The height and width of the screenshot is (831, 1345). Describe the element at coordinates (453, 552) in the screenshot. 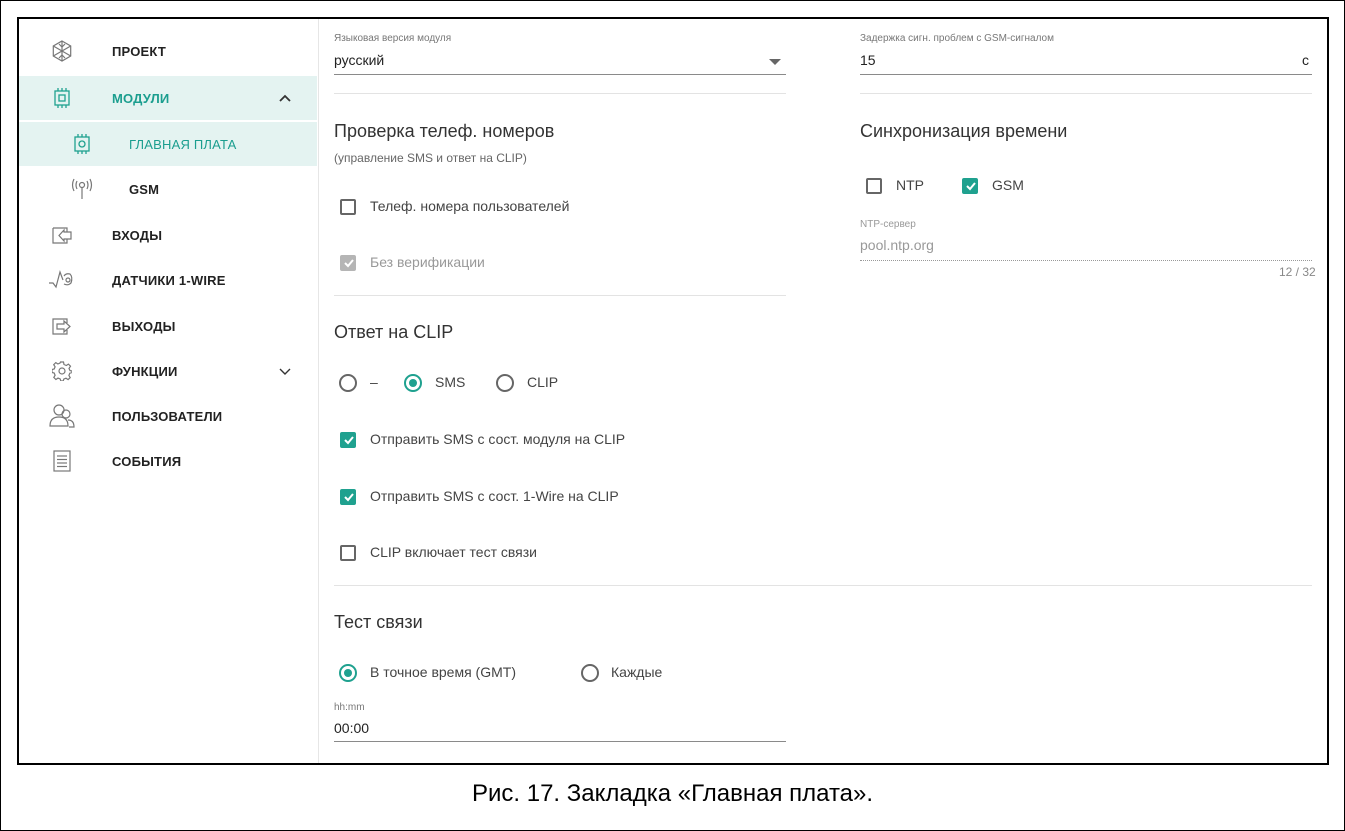

I see `clip-test-label: CLIP включает тест связи` at that location.